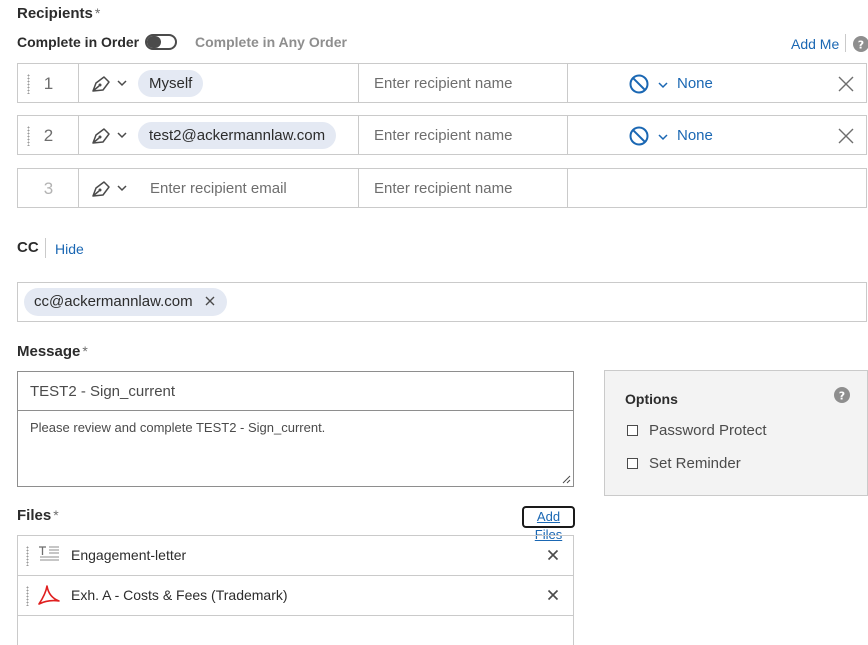 This screenshot has height=645, width=868. What do you see at coordinates (237, 135) in the screenshot?
I see `recipient-chip: test2@ackermannlaw.com` at bounding box center [237, 135].